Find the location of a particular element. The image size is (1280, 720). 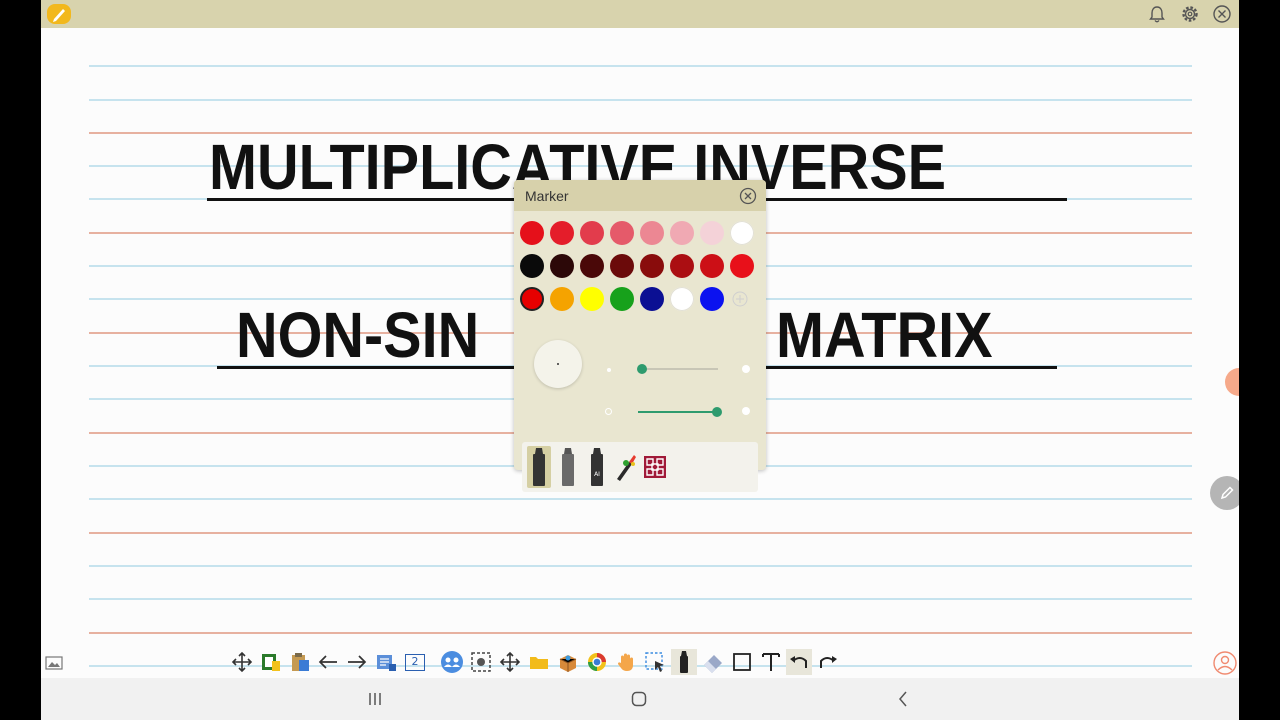

text-icon is located at coordinates (771, 662).